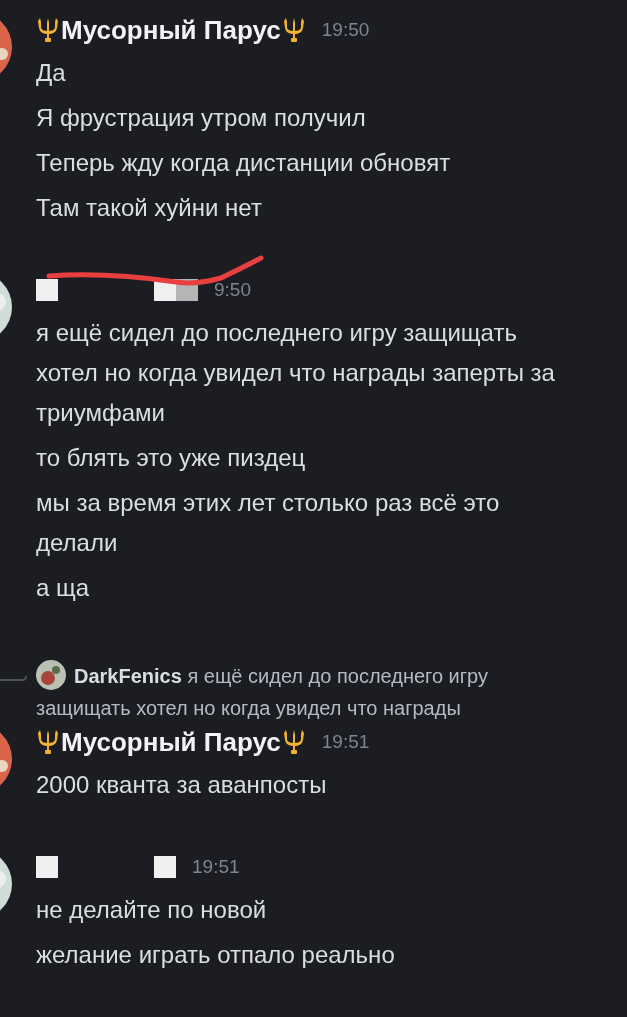  Describe the element at coordinates (201, 118) in the screenshot. I see `message-text: Я фрустрация утром получил` at that location.